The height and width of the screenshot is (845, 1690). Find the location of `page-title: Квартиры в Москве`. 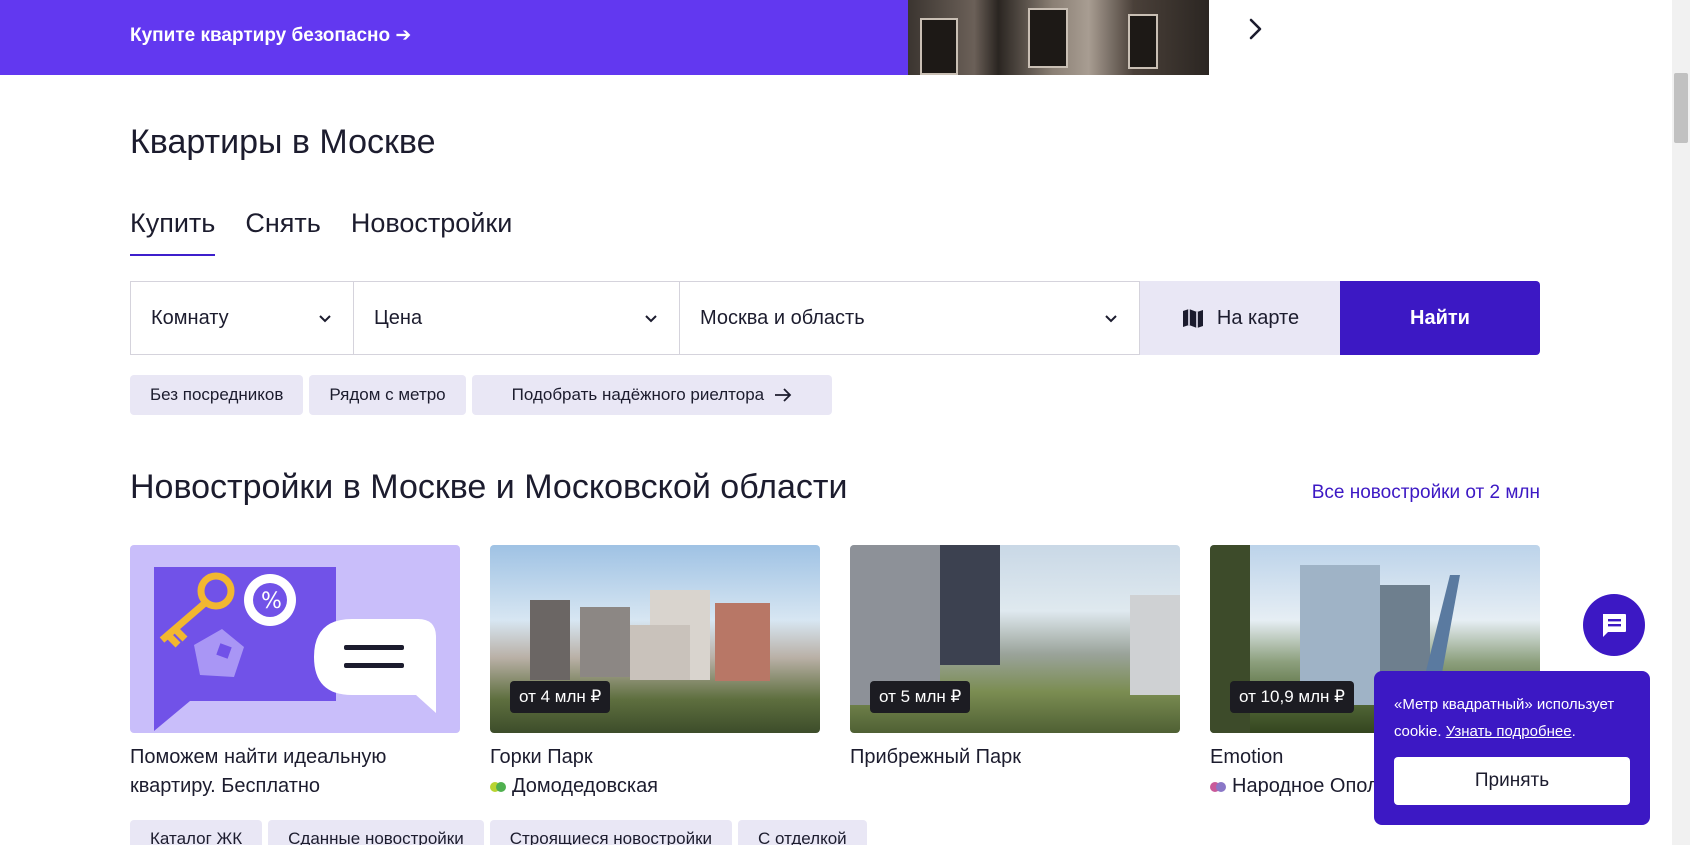

page-title: Квартиры в Москве is located at coordinates (283, 142).